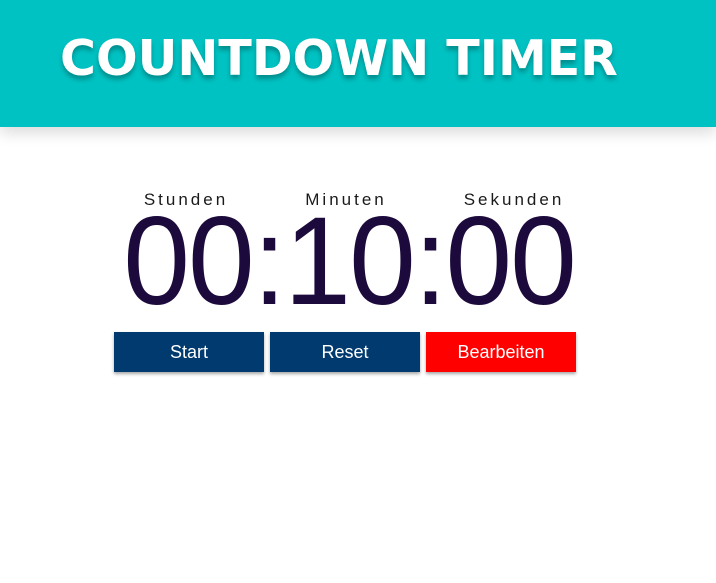 This screenshot has height=583, width=716. What do you see at coordinates (189, 352) in the screenshot?
I see `start-button: Start` at bounding box center [189, 352].